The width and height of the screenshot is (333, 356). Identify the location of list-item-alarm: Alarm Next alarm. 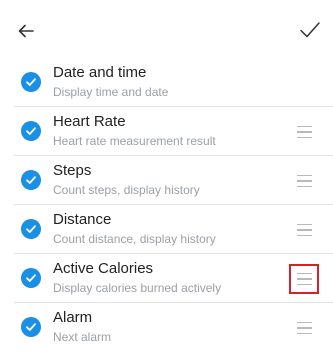
(166, 327).